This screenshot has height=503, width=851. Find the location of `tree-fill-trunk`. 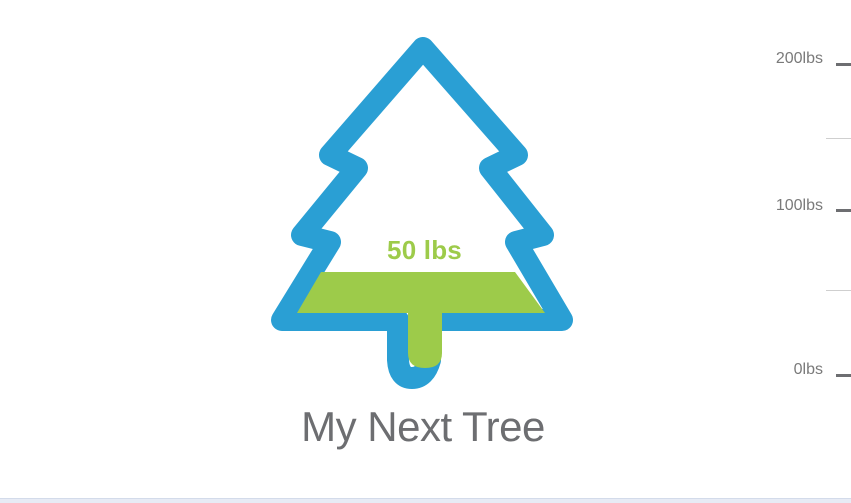

tree-fill-trunk is located at coordinates (425, 340).